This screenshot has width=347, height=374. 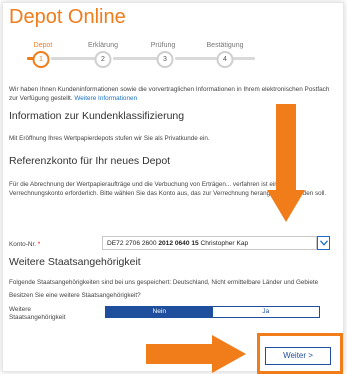 What do you see at coordinates (103, 45) in the screenshot?
I see `step-label-erklaerung: Erklärung` at bounding box center [103, 45].